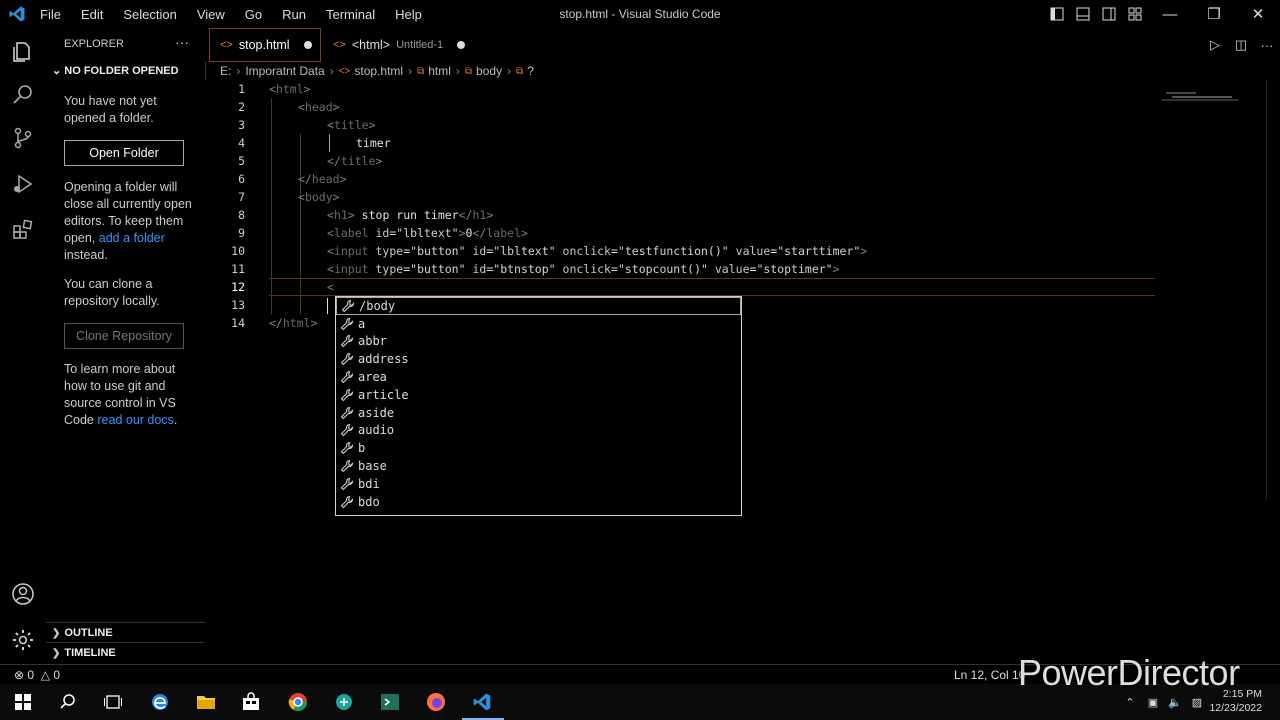 The image size is (1280, 720). I want to click on no-folder-message: You have not yet opened a folder., so click(110, 109).